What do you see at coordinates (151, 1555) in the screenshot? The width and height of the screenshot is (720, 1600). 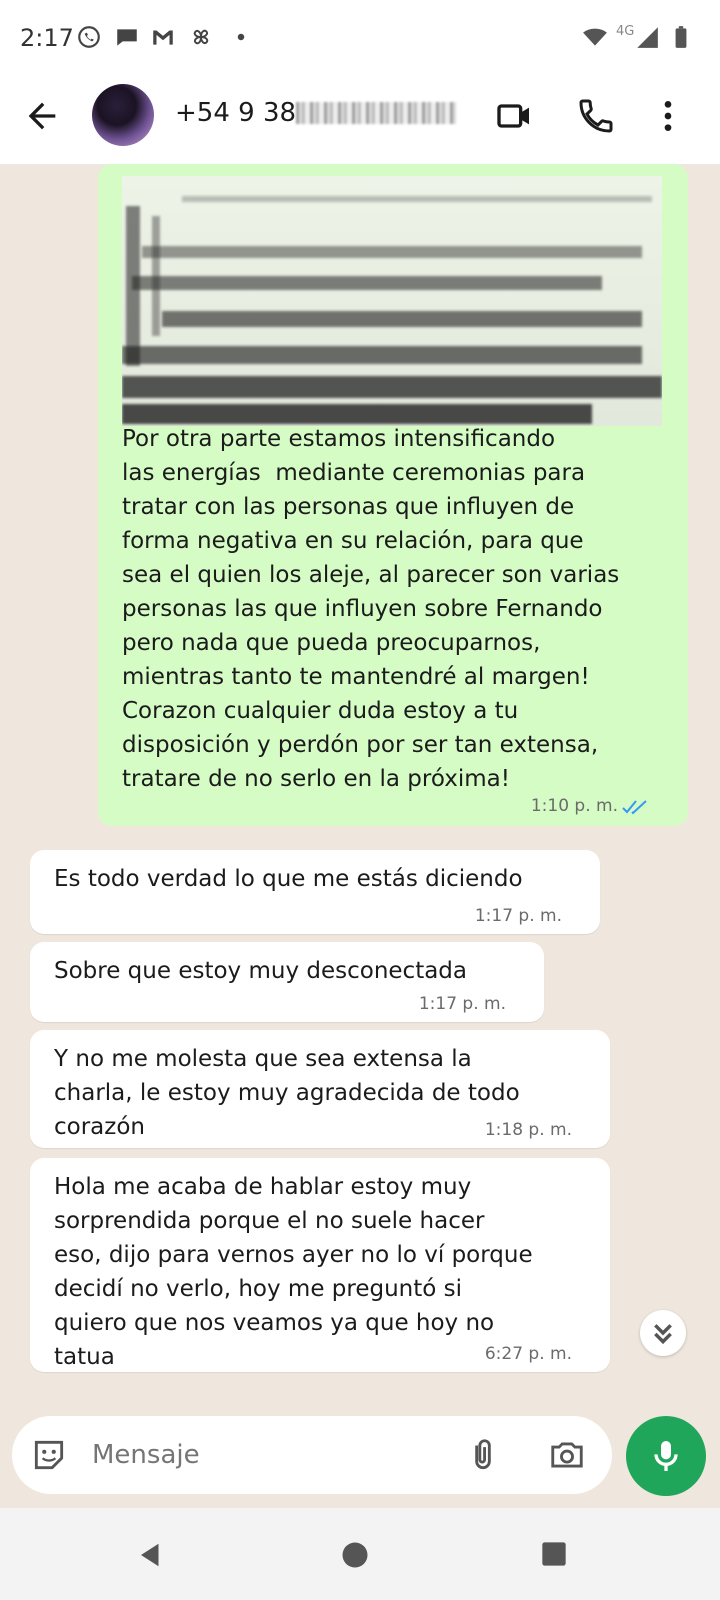 I see `nav-back-icon` at bounding box center [151, 1555].